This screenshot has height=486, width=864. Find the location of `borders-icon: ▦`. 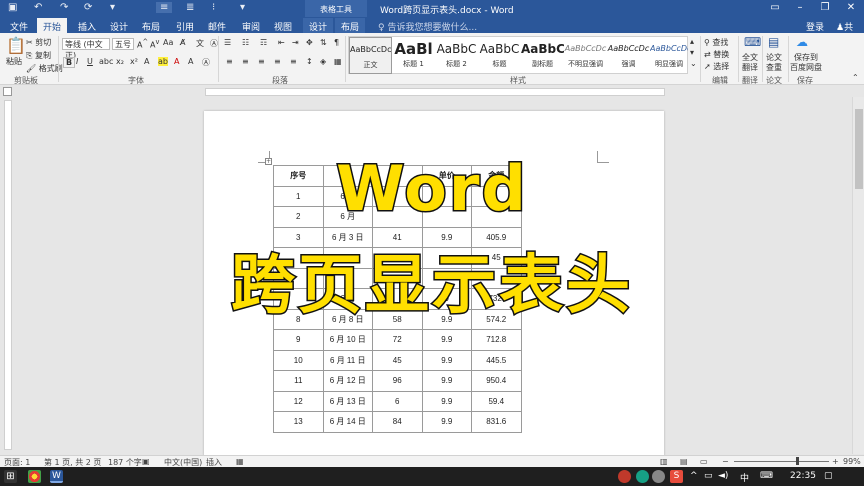

borders-icon: ▦ is located at coordinates (338, 61).